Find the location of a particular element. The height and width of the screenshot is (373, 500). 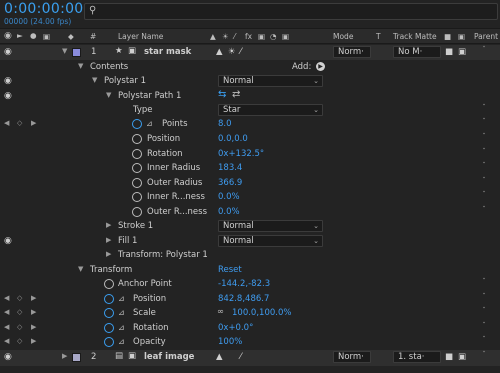

prop-value: 0x+0.0° is located at coordinates (235, 328).